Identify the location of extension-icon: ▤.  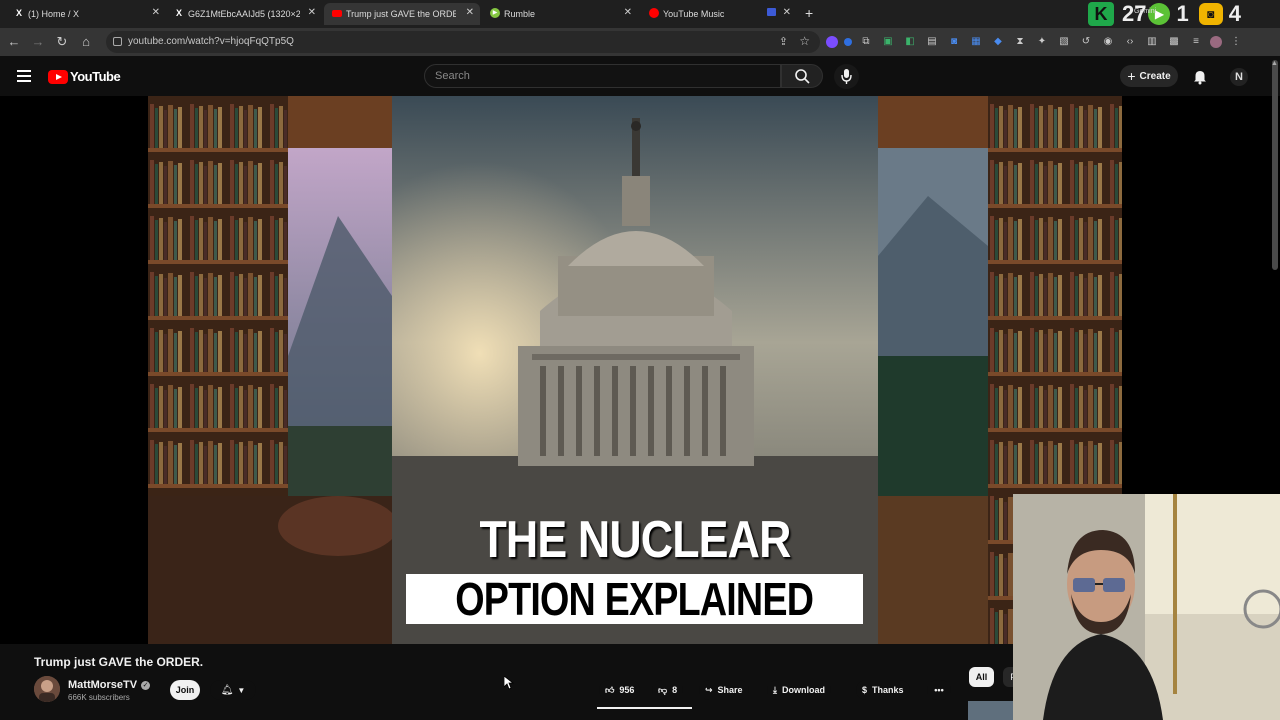
(932, 42).